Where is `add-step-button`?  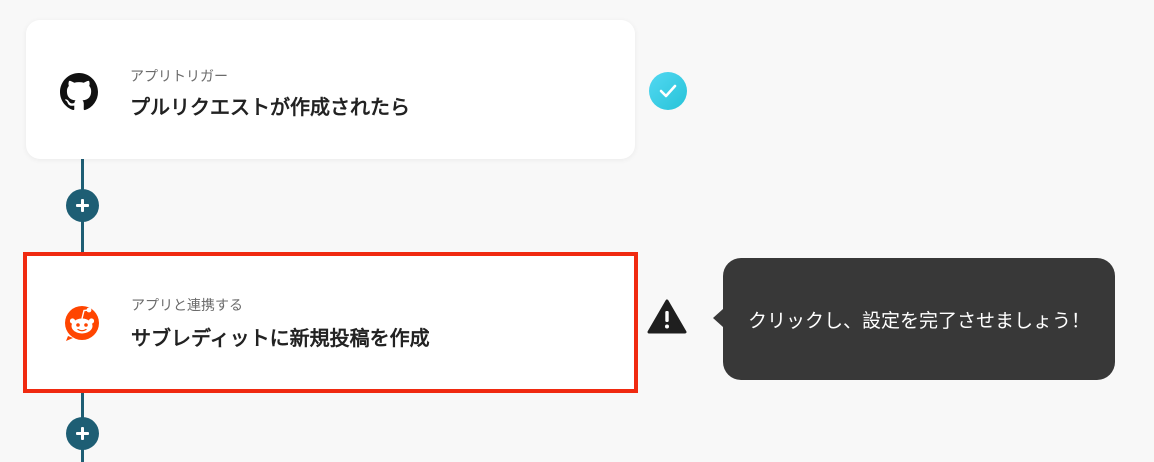
add-step-button is located at coordinates (82, 205).